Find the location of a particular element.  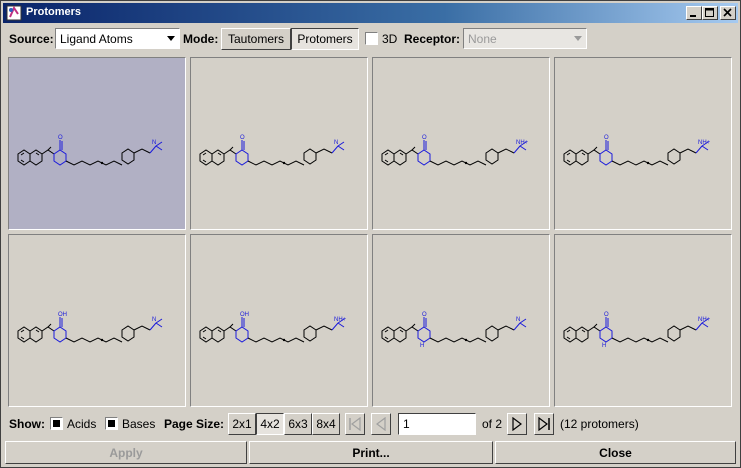

mode-protomers-button: Protomers is located at coordinates (325, 39).